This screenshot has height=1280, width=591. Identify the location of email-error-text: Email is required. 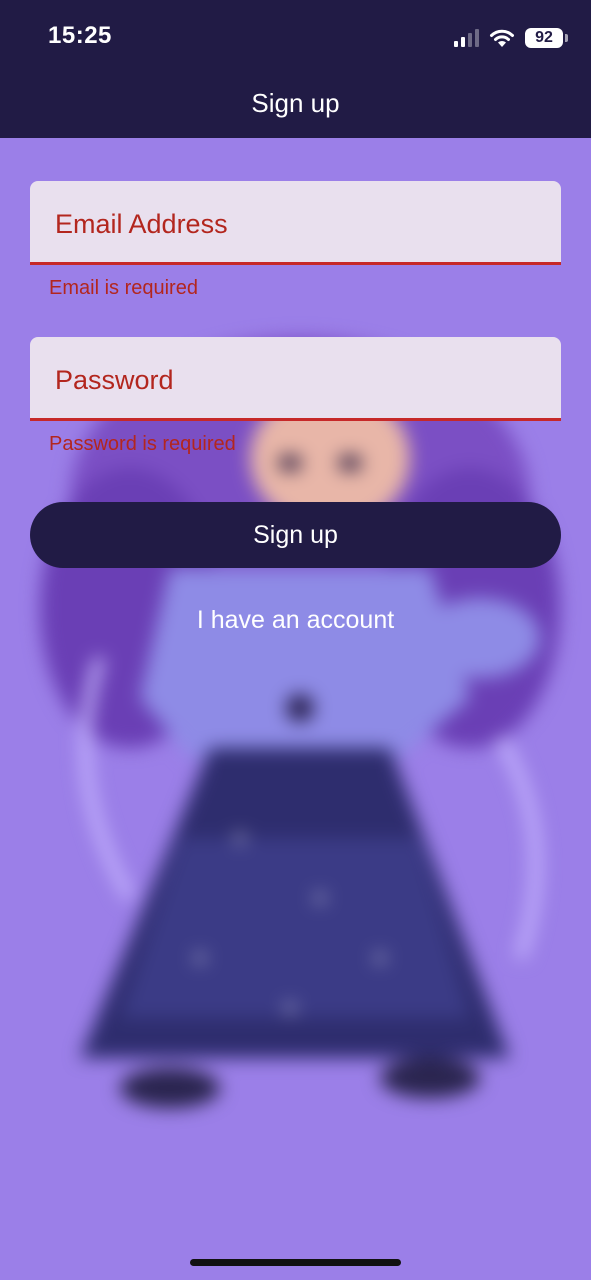
(123, 288).